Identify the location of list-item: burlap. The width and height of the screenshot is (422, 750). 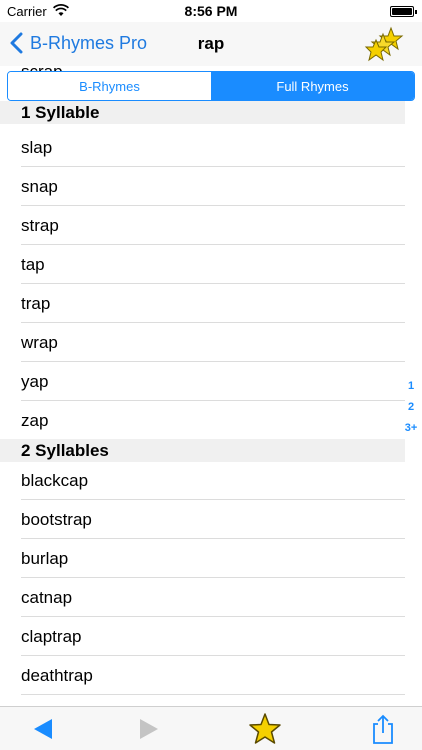
(202, 558).